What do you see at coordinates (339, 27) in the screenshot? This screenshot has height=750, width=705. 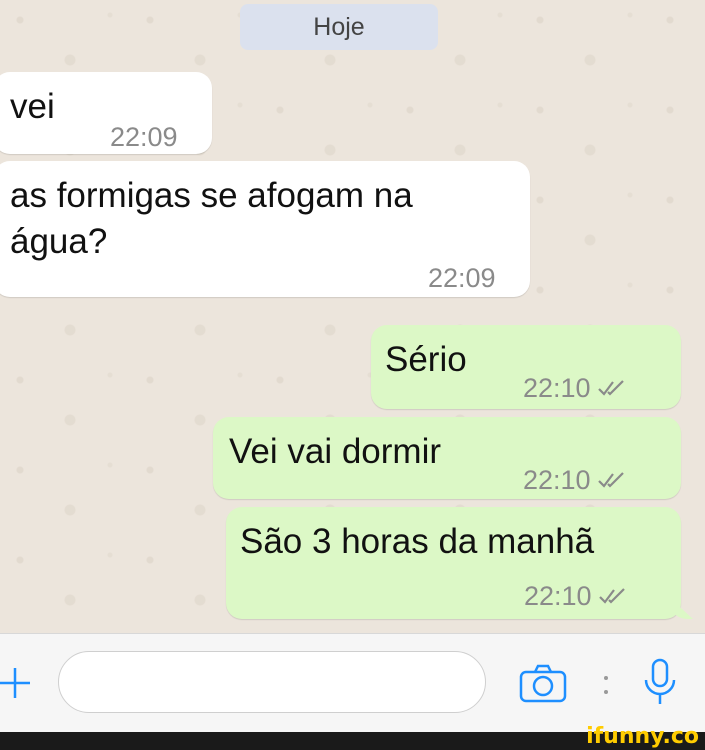 I see `date-label: Hoje` at bounding box center [339, 27].